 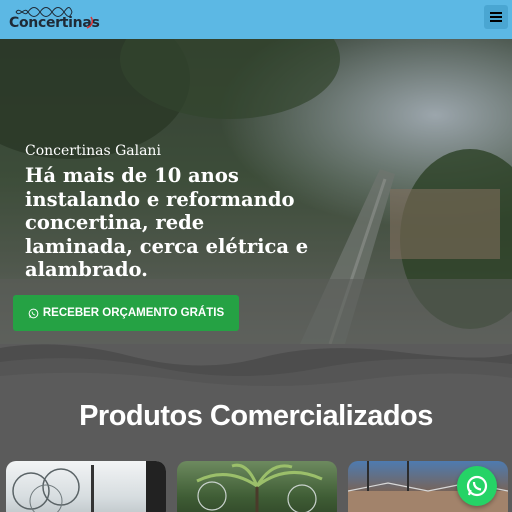 I want to click on products-heading: Produtos Comercializados, so click(x=256, y=416).